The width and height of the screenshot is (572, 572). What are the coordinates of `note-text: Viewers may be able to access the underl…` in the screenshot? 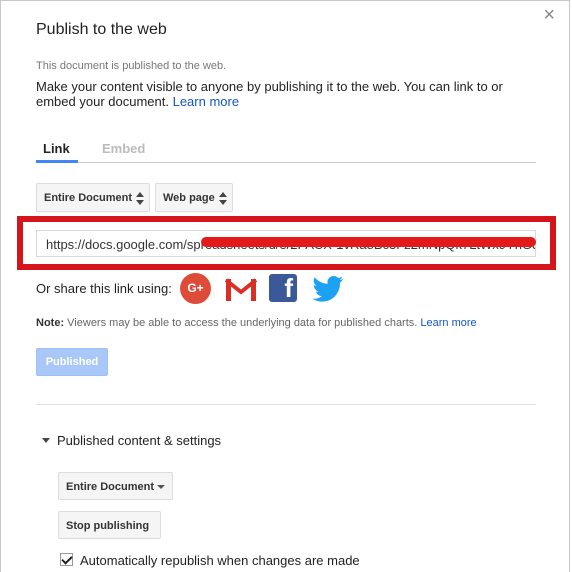 It's located at (242, 323).